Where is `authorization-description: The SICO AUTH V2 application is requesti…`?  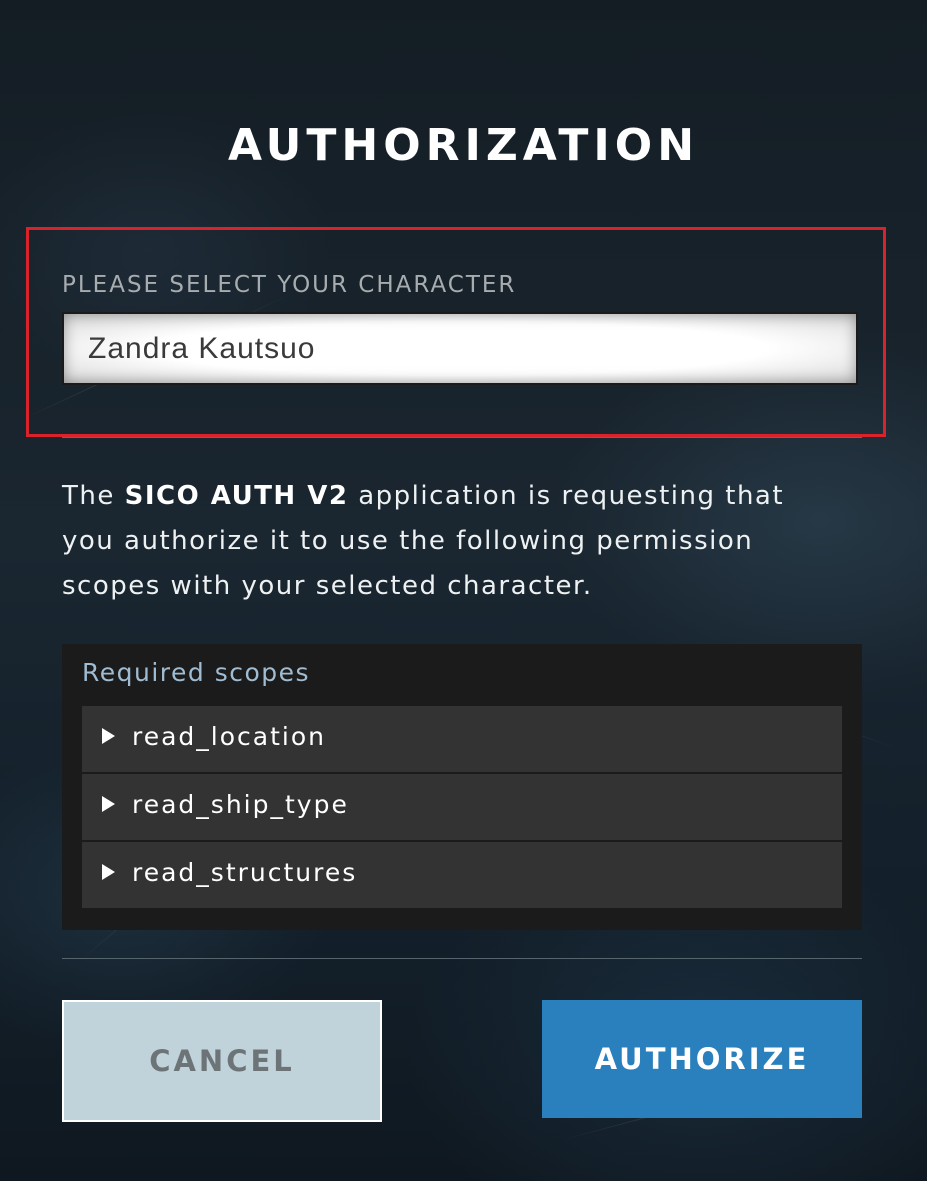
authorization-description: The SICO AUTH V2 application is requesti… is located at coordinates (442, 541).